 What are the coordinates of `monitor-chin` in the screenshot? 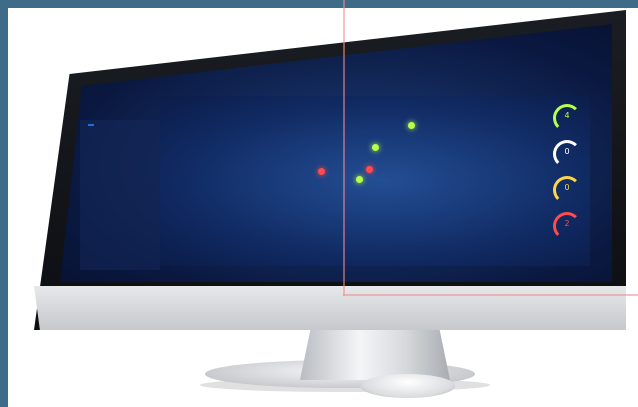 It's located at (330, 308).